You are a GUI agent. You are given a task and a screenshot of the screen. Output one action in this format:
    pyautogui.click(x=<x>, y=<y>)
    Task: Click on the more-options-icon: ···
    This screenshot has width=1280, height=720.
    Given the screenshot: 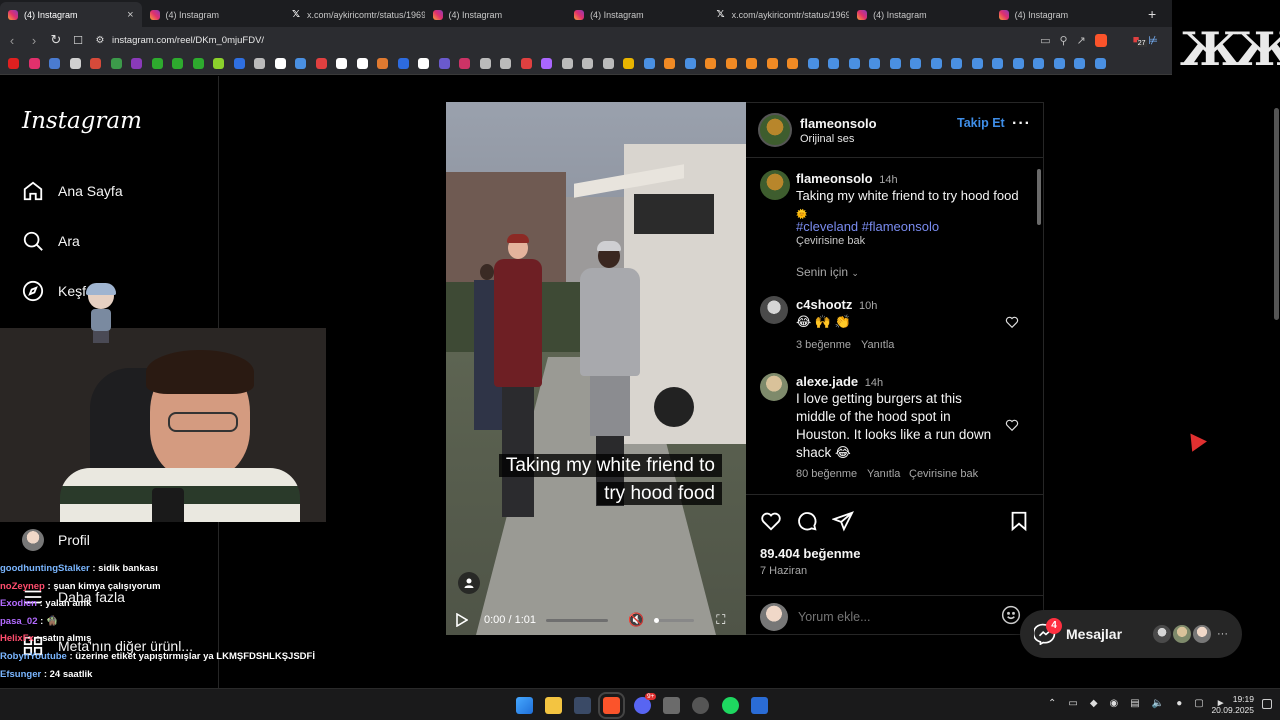 What is the action you would take?
    pyautogui.click(x=1021, y=124)
    